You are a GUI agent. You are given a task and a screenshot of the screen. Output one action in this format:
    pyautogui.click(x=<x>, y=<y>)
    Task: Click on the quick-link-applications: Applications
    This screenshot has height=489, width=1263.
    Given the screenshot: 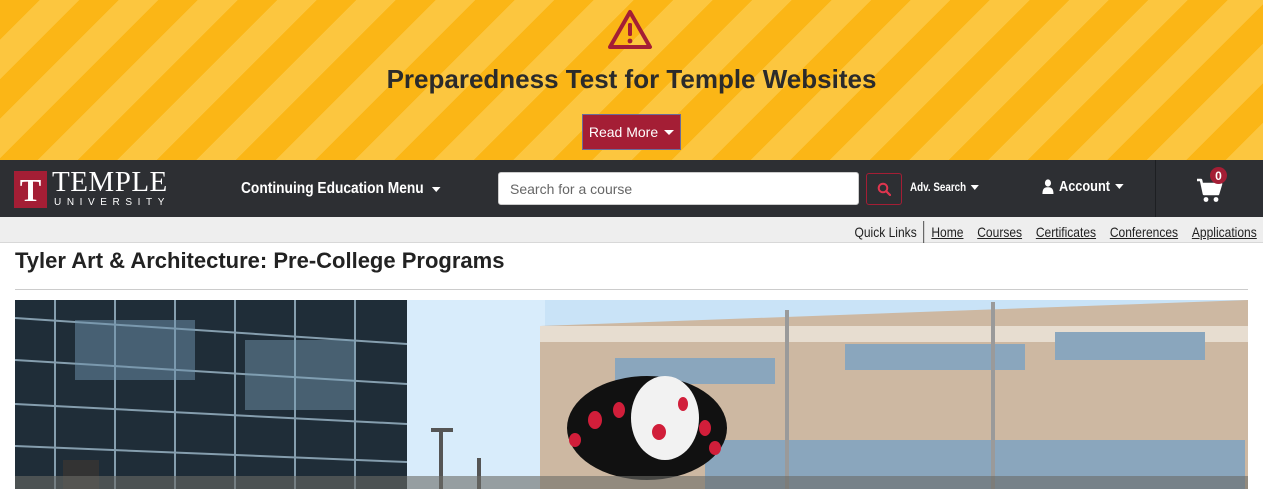 What is the action you would take?
    pyautogui.click(x=1224, y=232)
    